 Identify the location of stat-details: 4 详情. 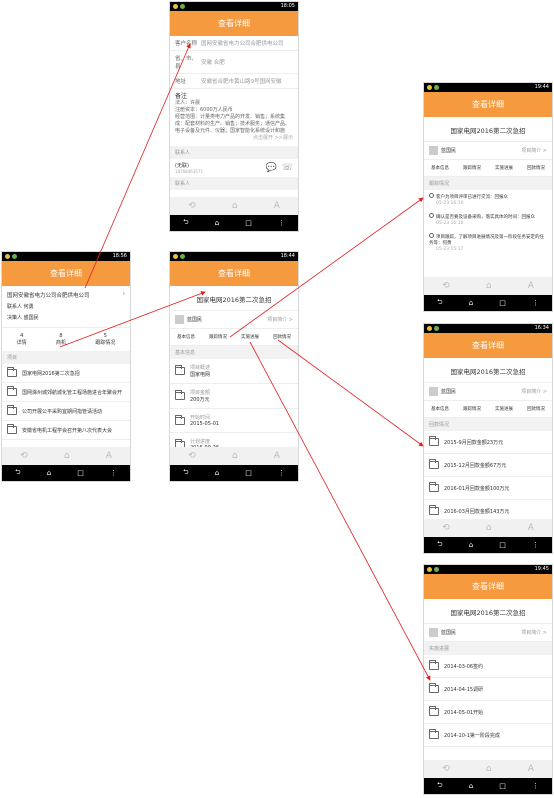
(22, 339).